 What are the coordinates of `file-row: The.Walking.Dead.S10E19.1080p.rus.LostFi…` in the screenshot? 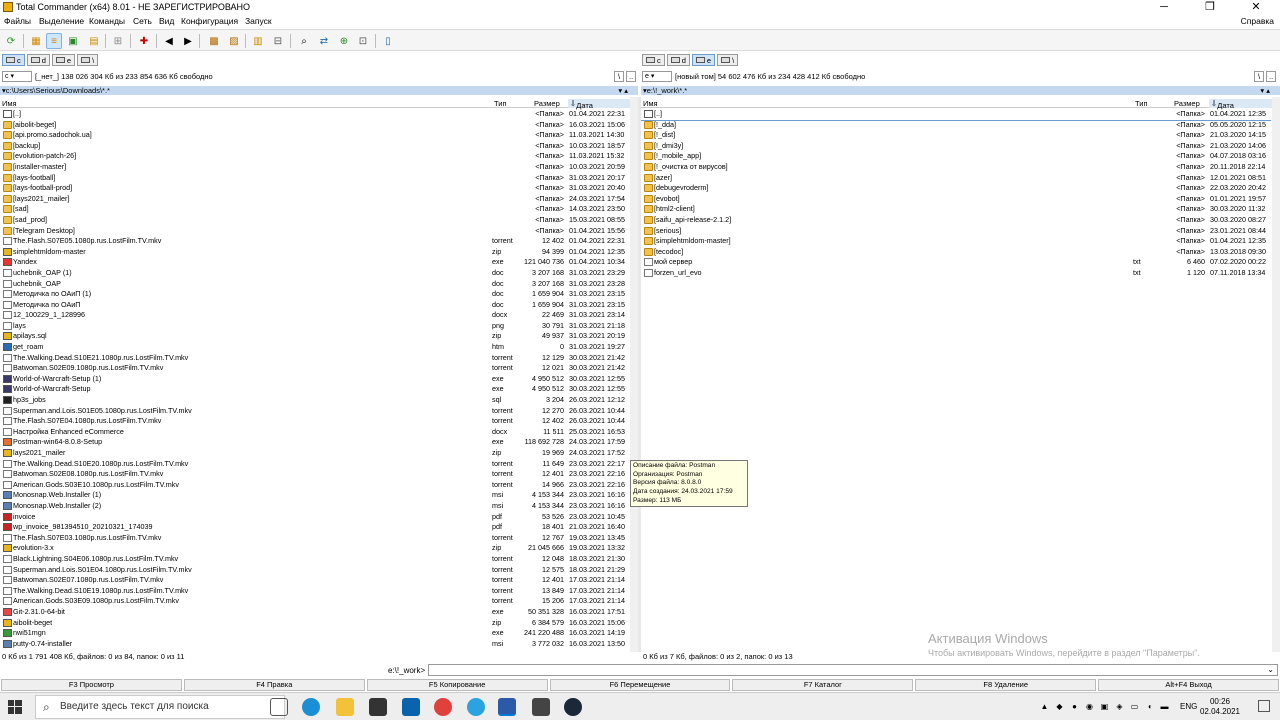 It's located at (315, 591).